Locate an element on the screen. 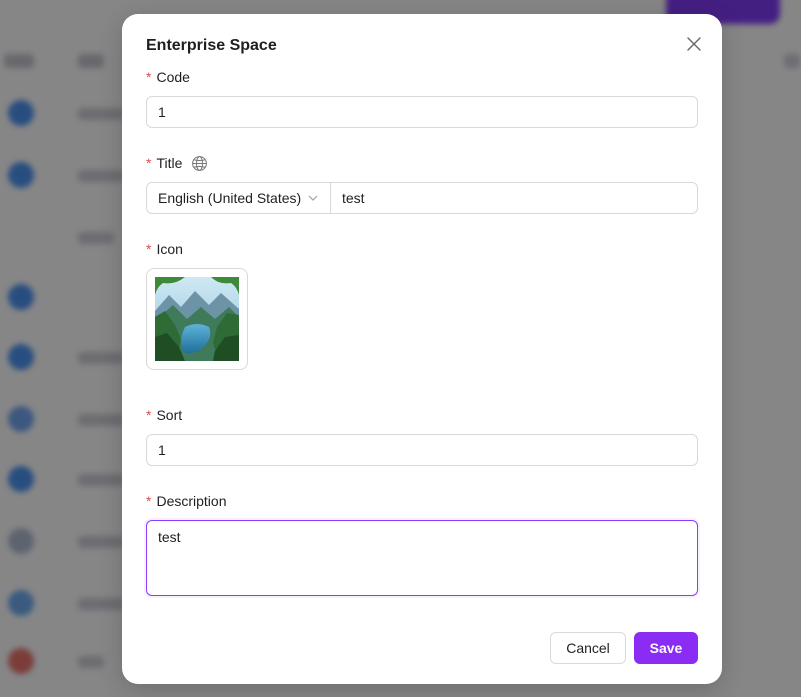 This screenshot has width=801, height=697. chevron-down-icon is located at coordinates (313, 198).